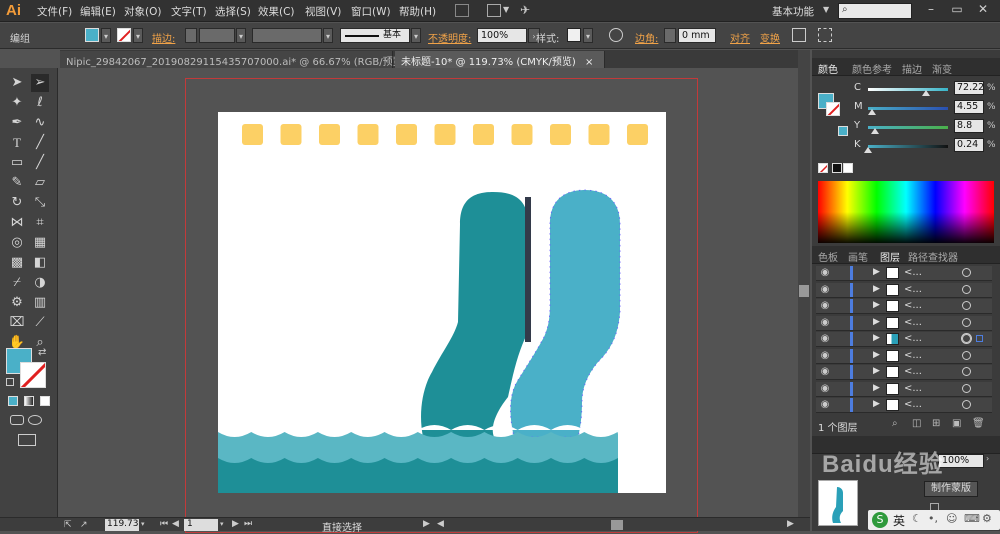  What do you see at coordinates (98, 11) in the screenshot?
I see `menu-edit: 编辑(E)` at bounding box center [98, 11].